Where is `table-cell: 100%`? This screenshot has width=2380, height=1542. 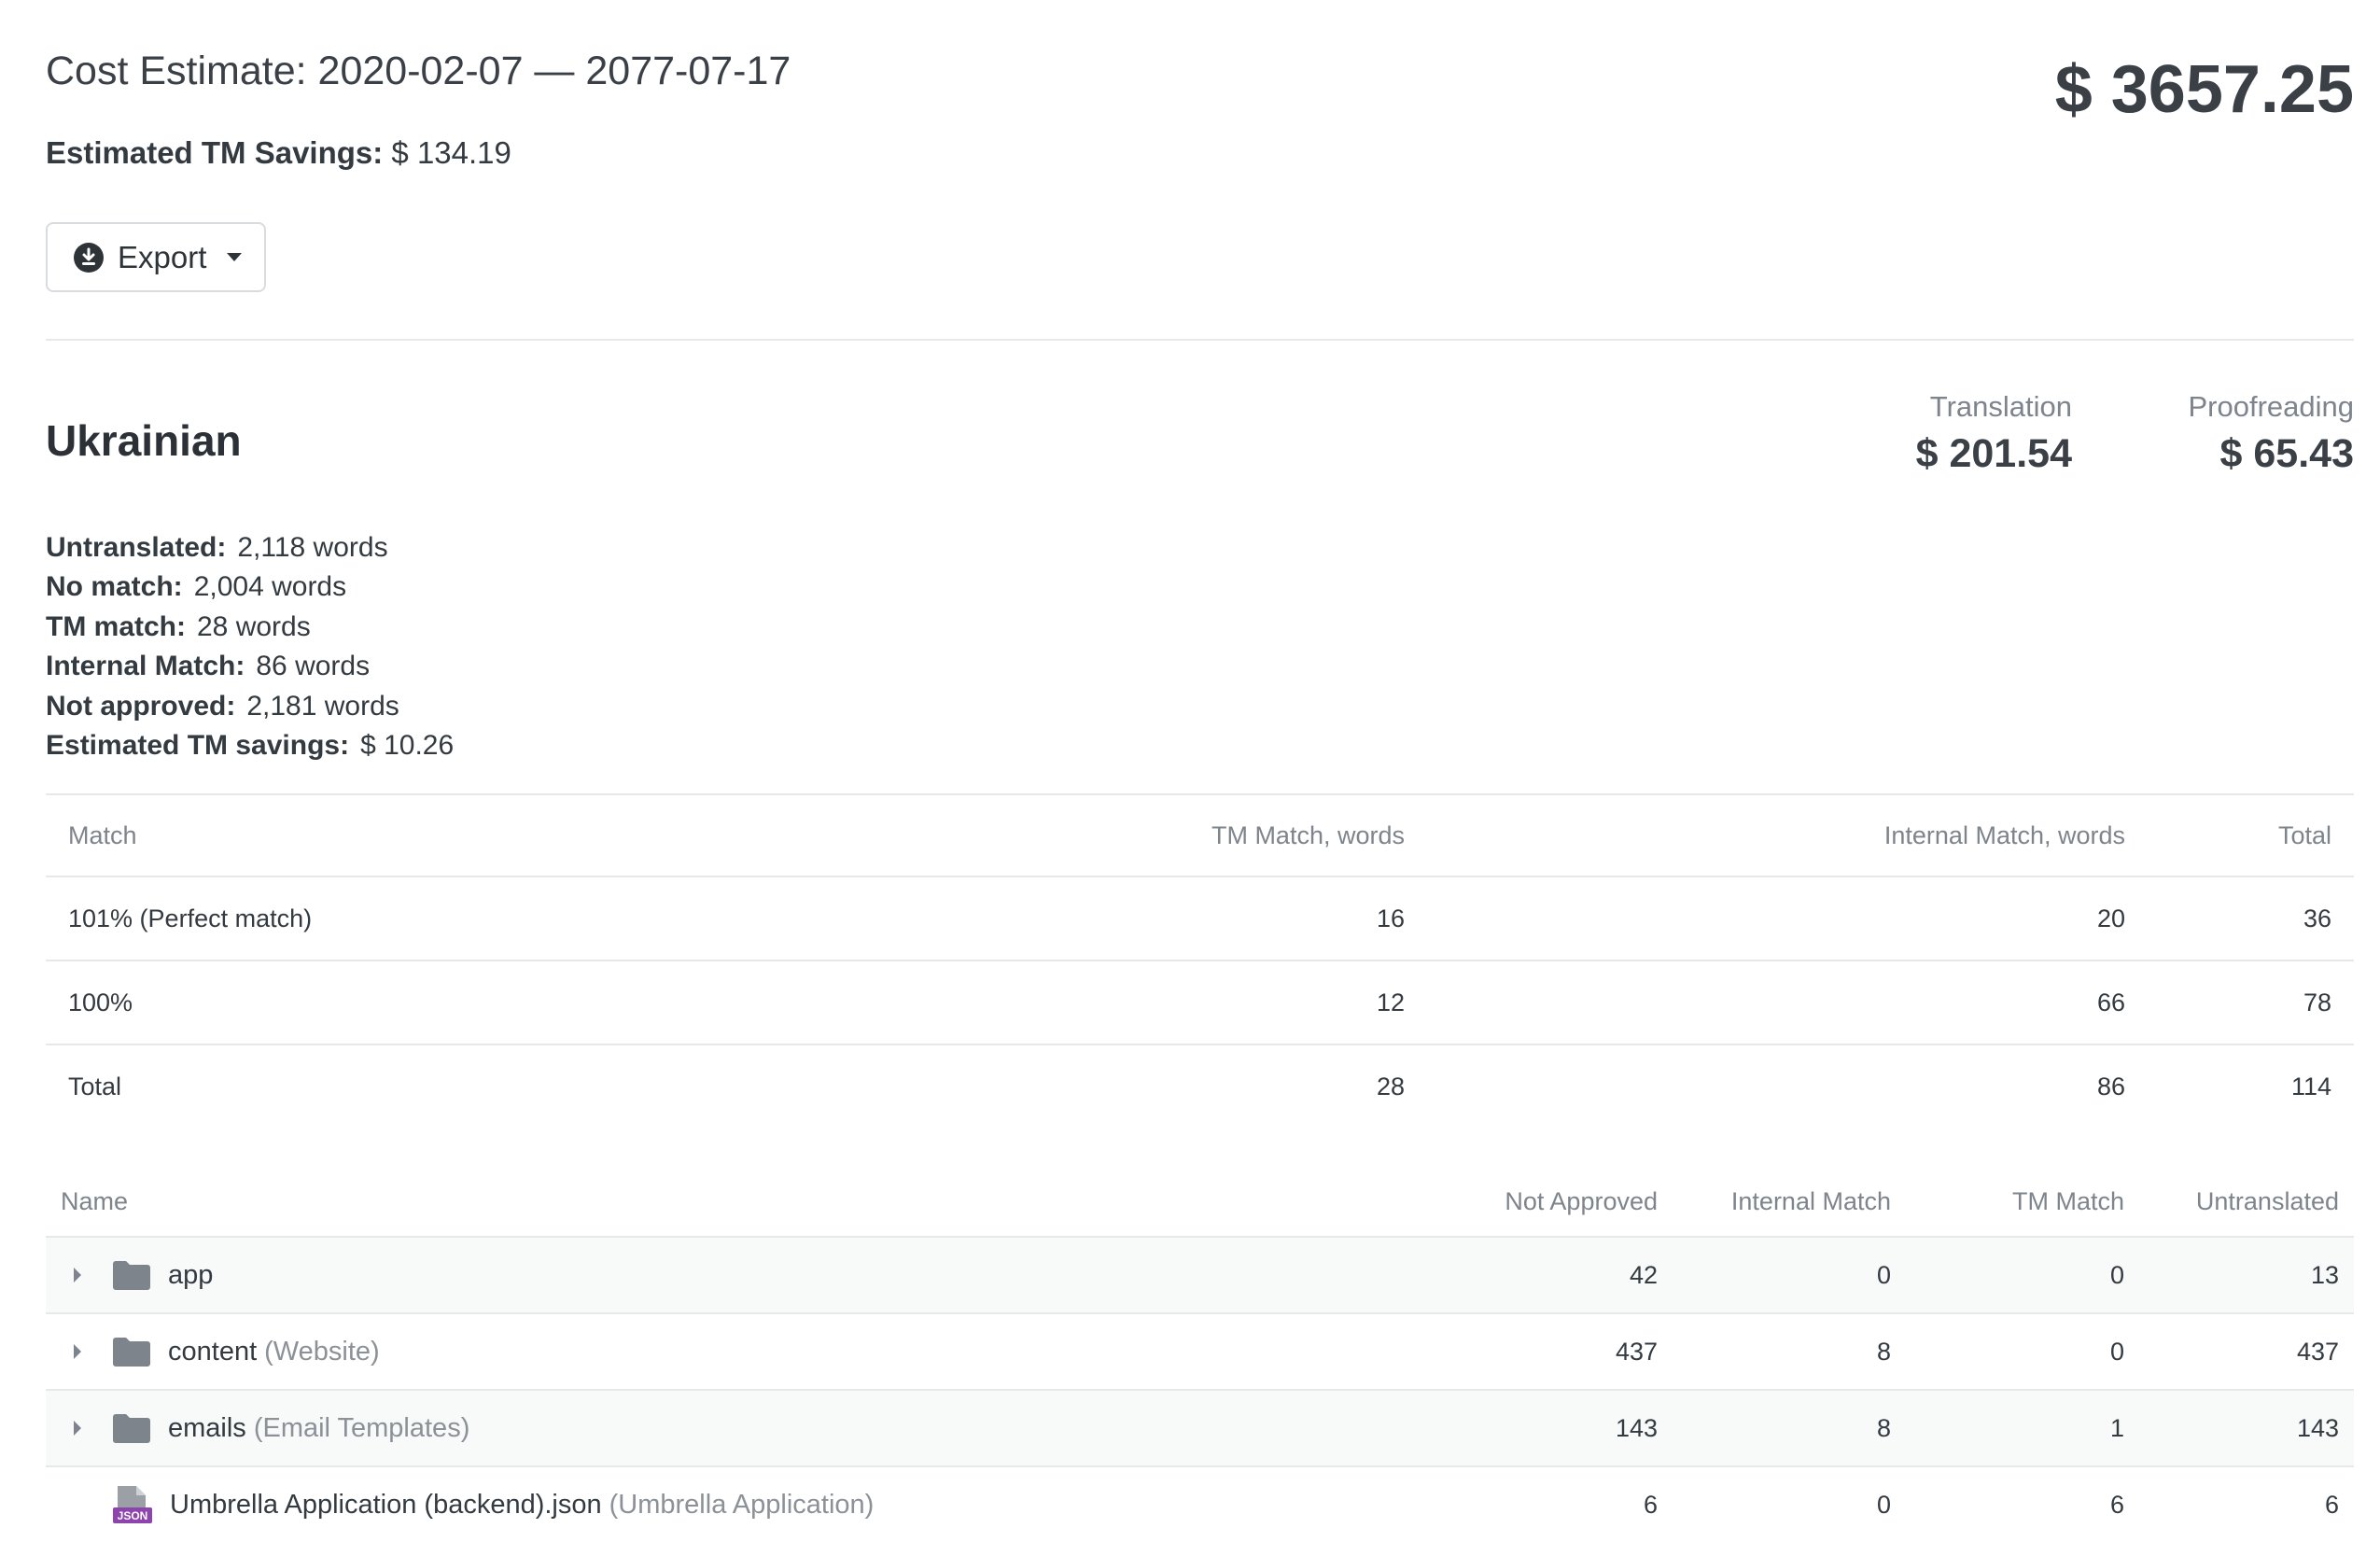 table-cell: 100% is located at coordinates (400, 1002).